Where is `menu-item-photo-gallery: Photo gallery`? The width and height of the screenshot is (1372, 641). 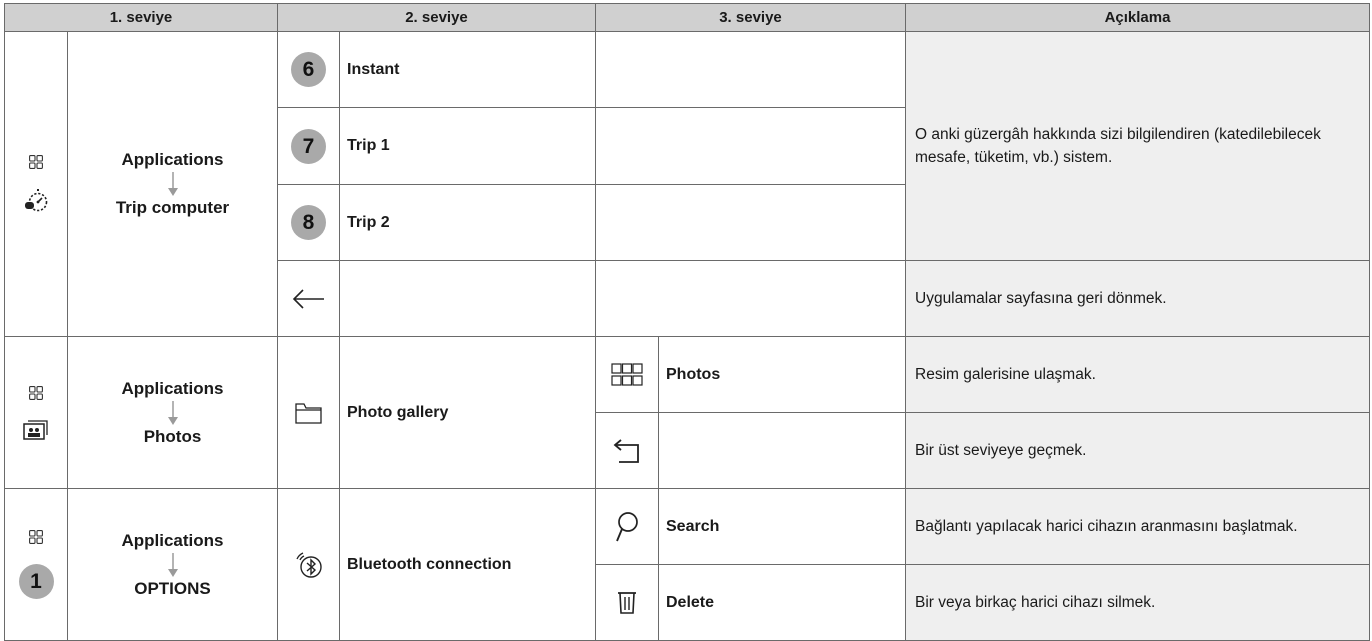
menu-item-photo-gallery: Photo gallery is located at coordinates (467, 412).